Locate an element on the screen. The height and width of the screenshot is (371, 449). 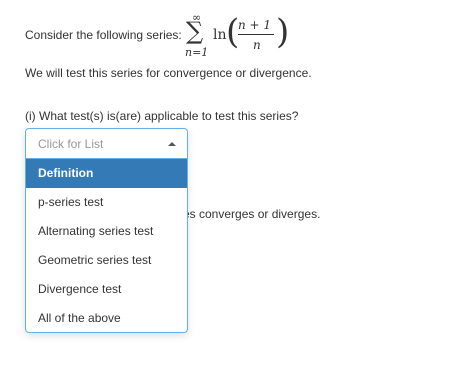
option-definition: Definition is located at coordinates (106, 173).